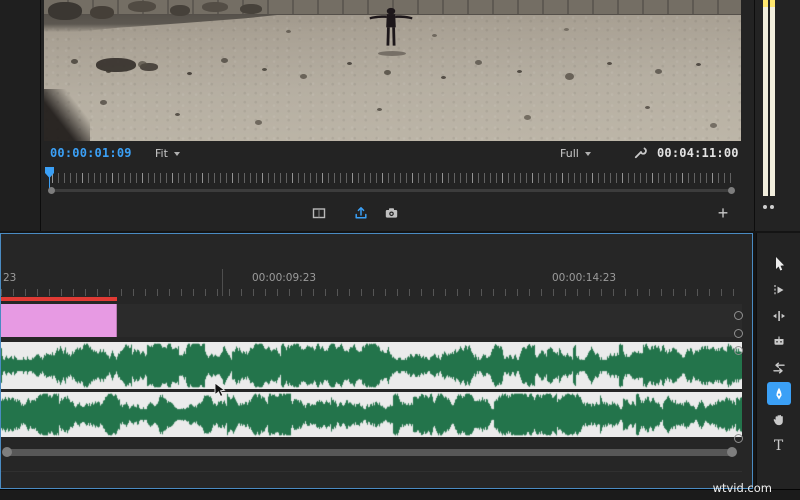 The width and height of the screenshot is (800, 500). I want to click on hand-icon, so click(778, 419).